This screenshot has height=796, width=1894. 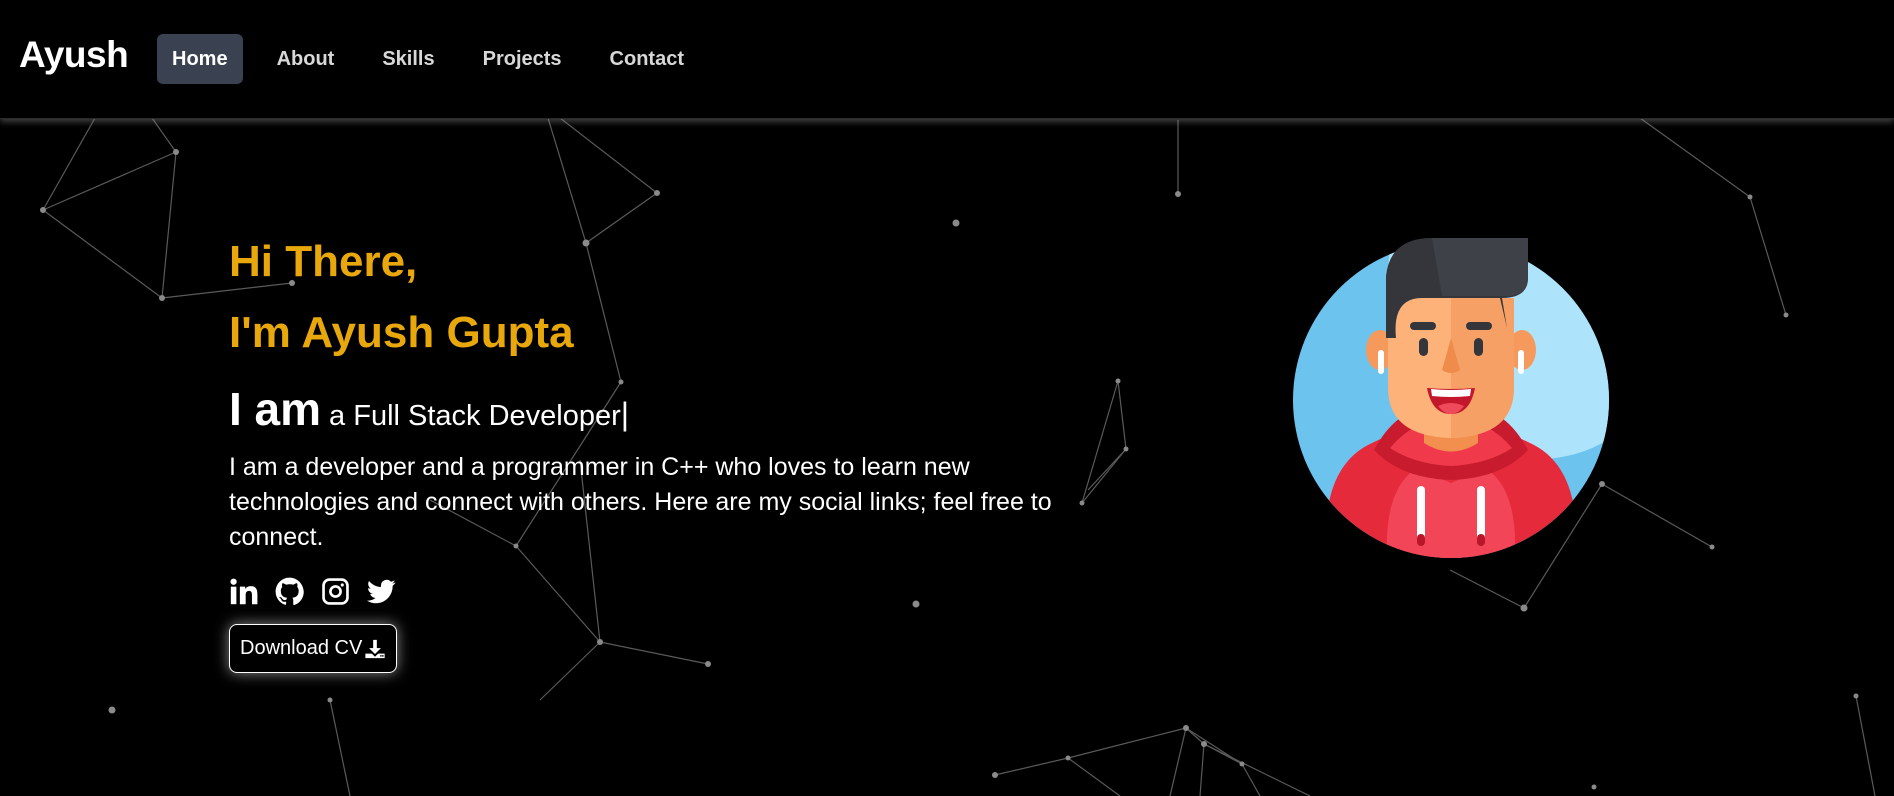 I want to click on download-cv-label: Download CV, so click(x=301, y=648).